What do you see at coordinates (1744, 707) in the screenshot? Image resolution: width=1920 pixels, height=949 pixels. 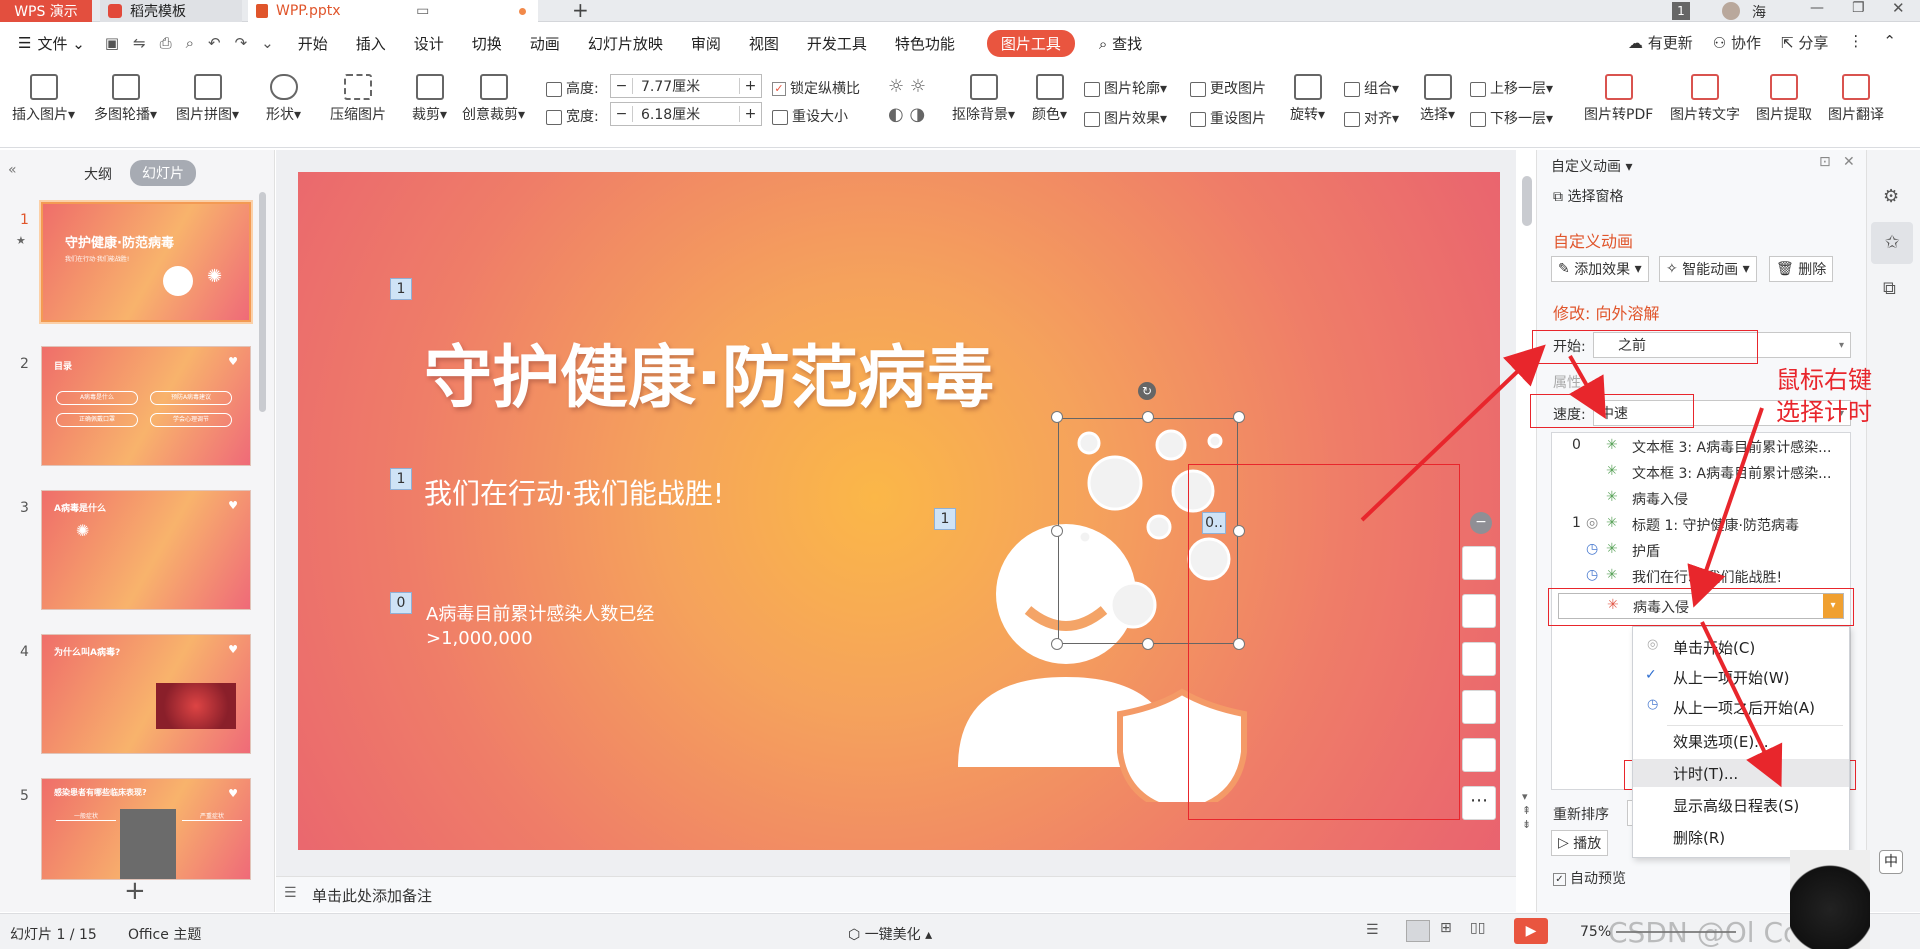 I see `menu-item-after-previous: 从上一项之后开始(A)` at bounding box center [1744, 707].